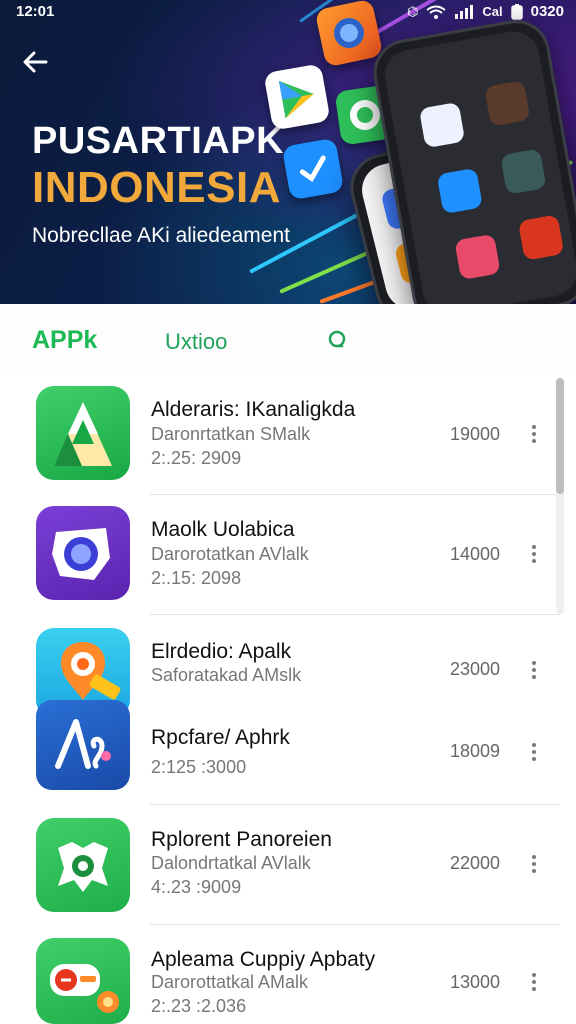 The height and width of the screenshot is (1024, 576). I want to click on app-name: Apleama Cuppiy Apbaty, so click(263, 960).